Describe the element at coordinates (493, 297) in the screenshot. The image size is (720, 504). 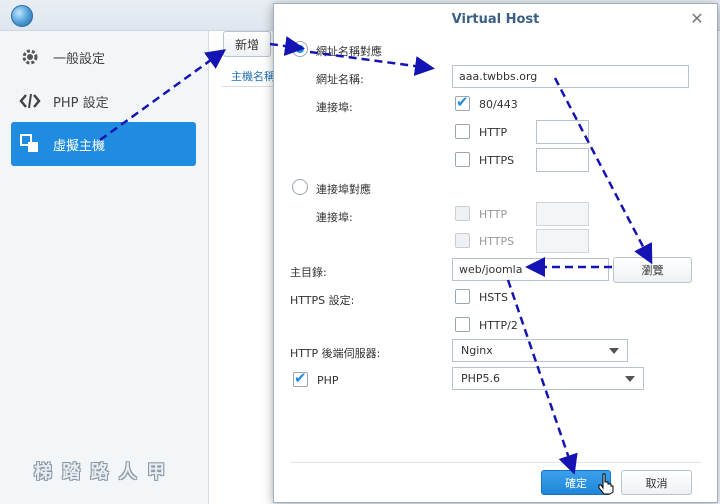
I see `hsts-label: HSTS` at that location.